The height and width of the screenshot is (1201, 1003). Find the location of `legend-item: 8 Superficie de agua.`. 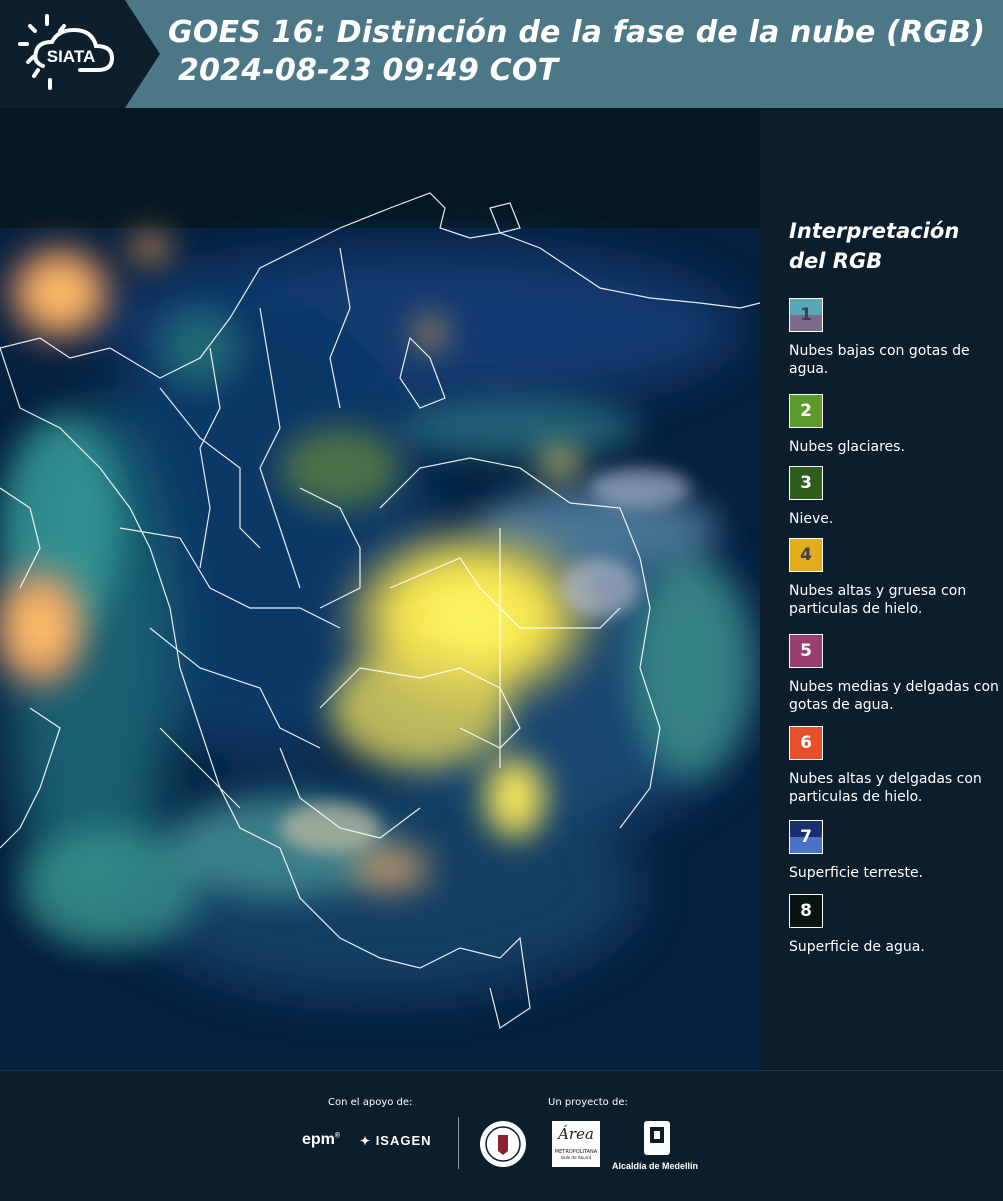

legend-item: 8 Superficie de agua. is located at coordinates (894, 925).